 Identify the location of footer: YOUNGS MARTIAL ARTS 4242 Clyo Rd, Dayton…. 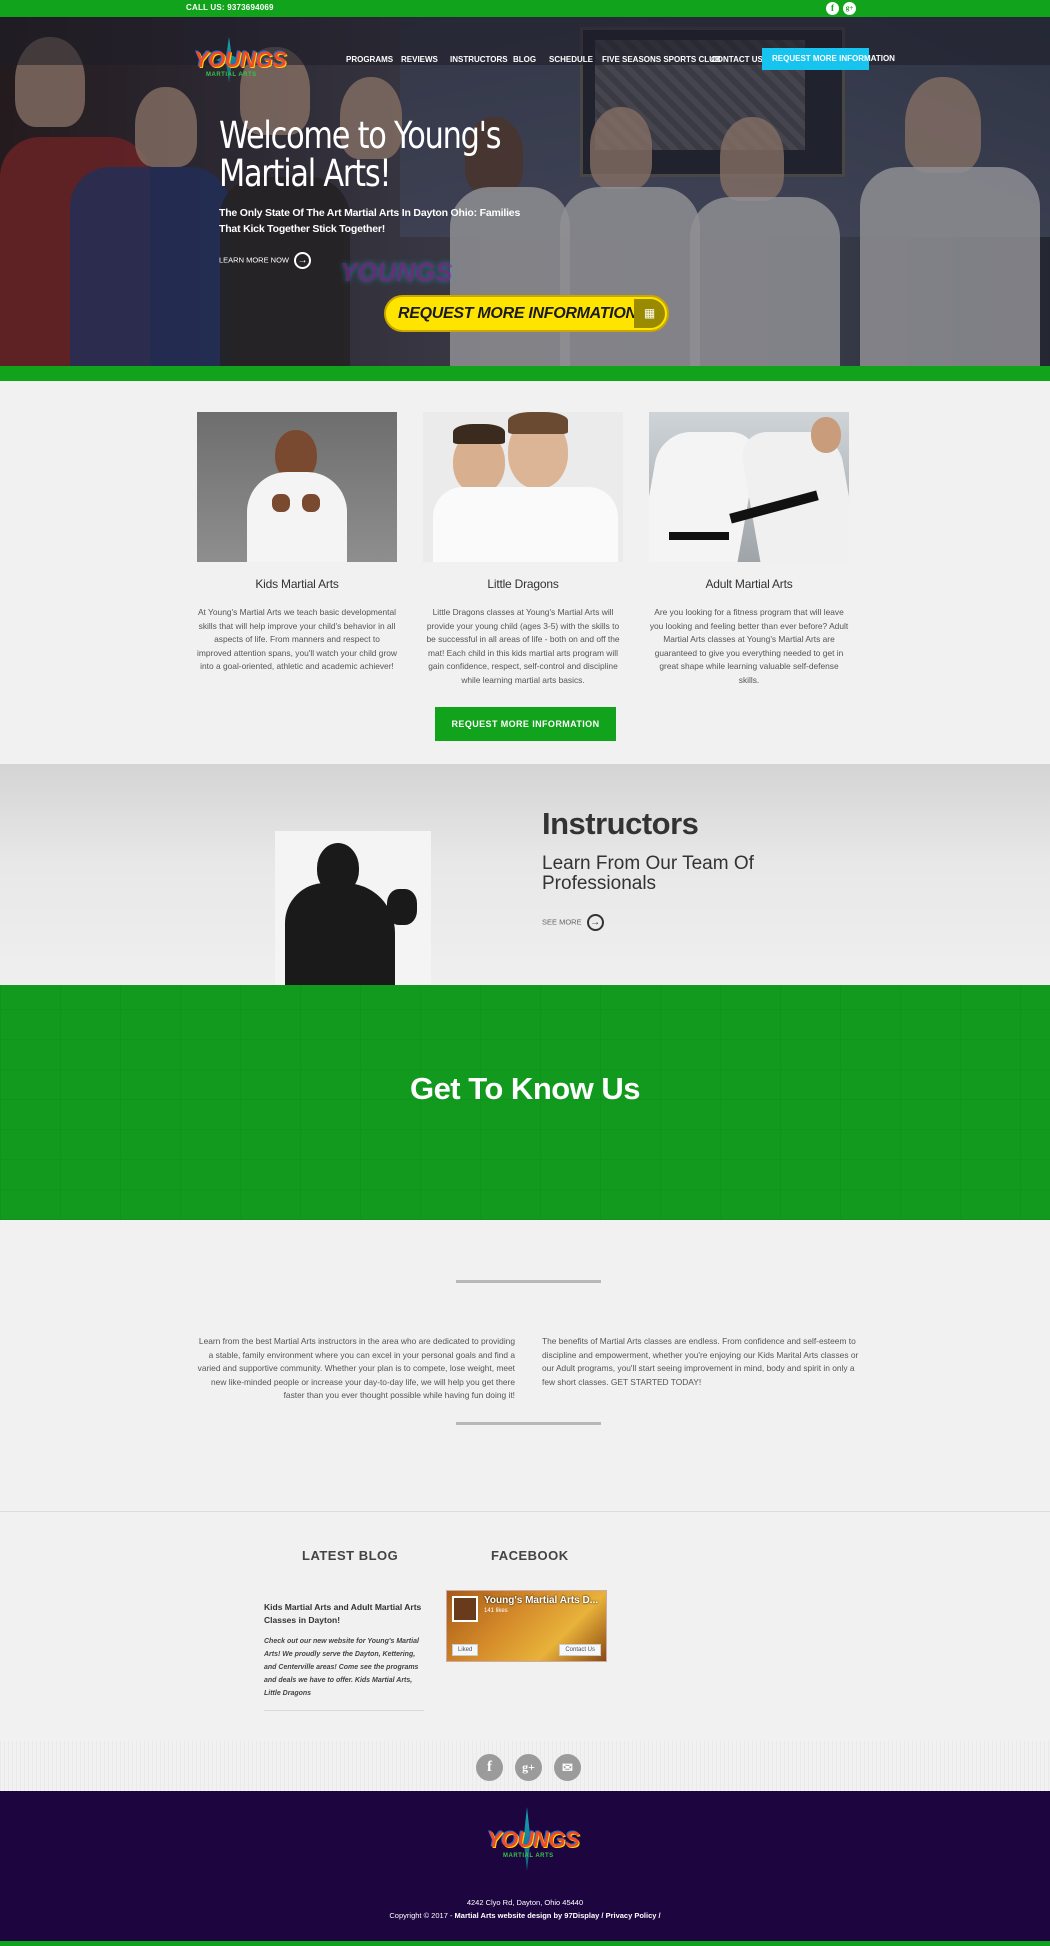
(525, 1868).